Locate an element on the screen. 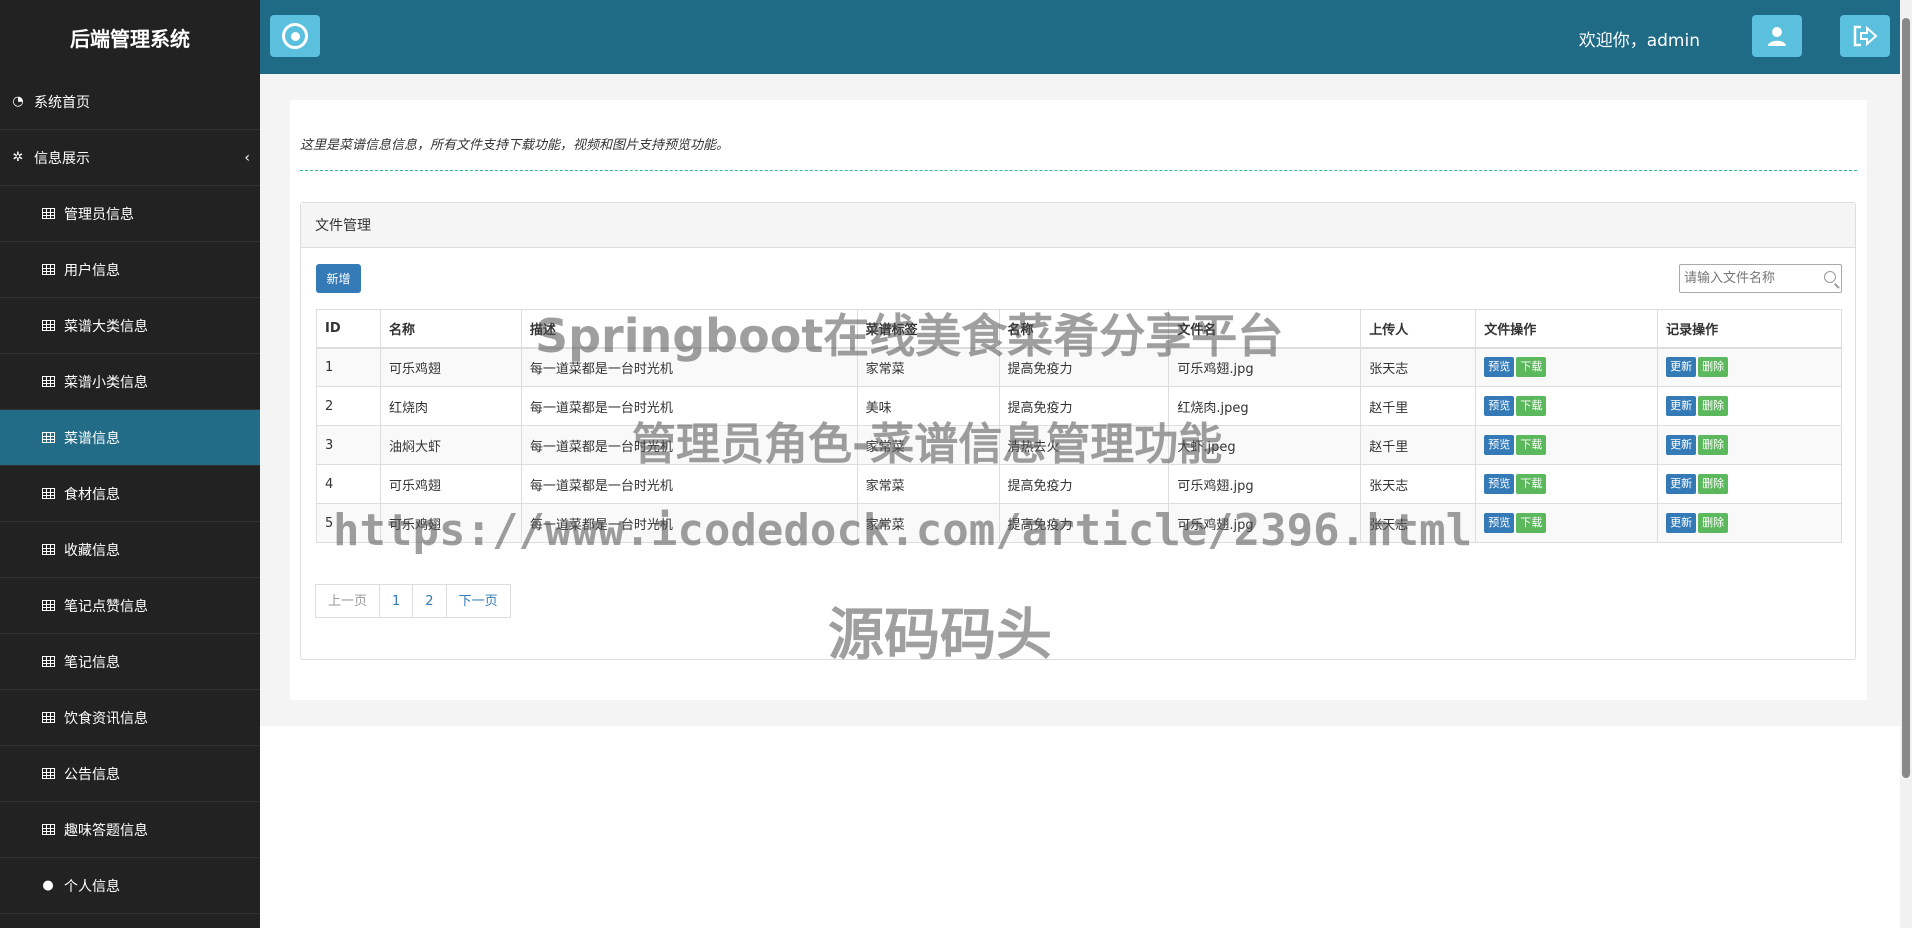  pagination: 上一页 1 2 下一页 is located at coordinates (413, 601).